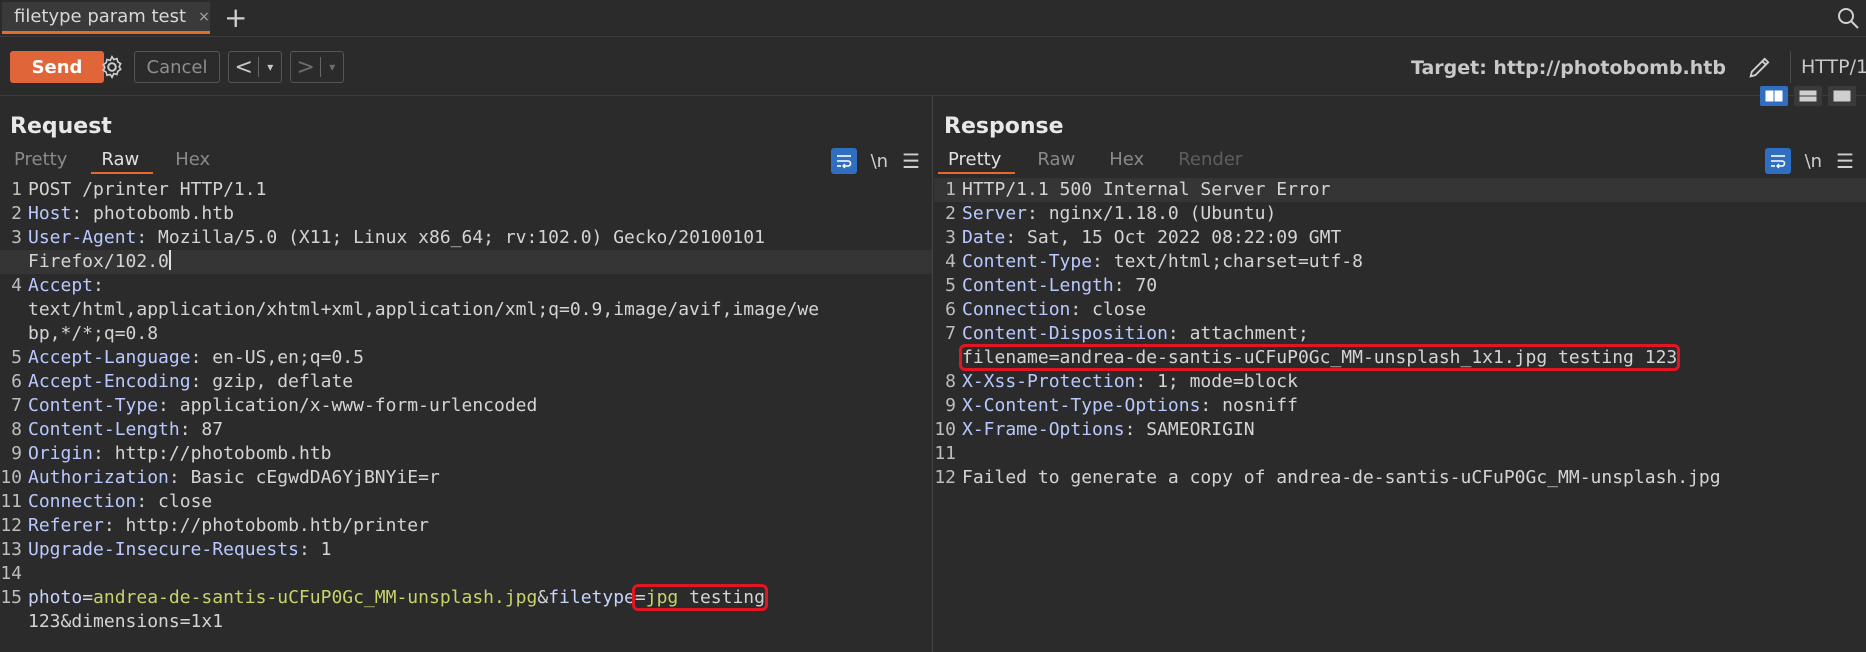 The image size is (1866, 652). Describe the element at coordinates (106, 18) in the screenshot. I see `tab-filetype-param-test: filetype param test ×` at that location.